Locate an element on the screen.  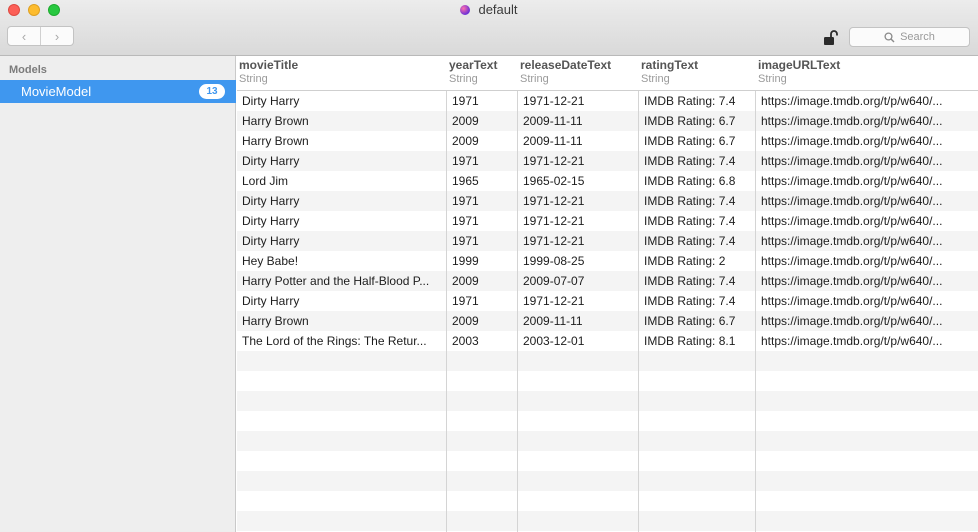
column-name: imageURLText is located at coordinates (799, 65).